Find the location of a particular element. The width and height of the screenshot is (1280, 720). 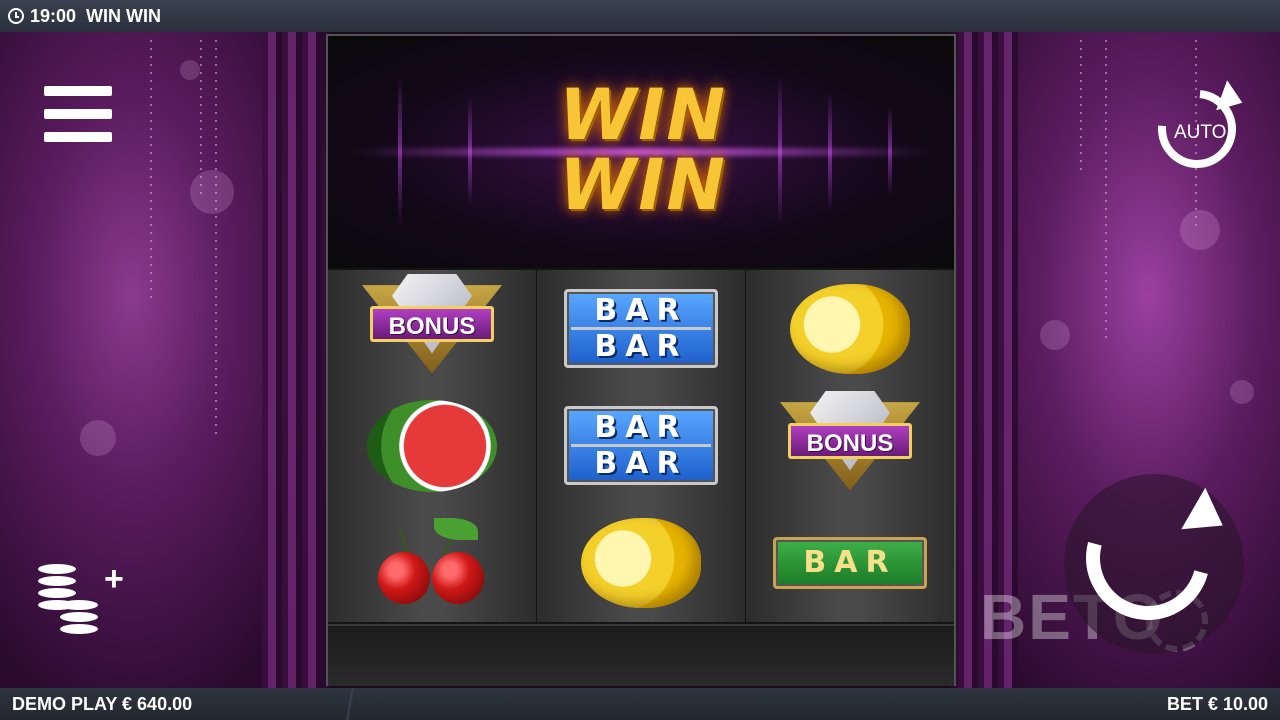

top-bar: 19:00 WIN WIN is located at coordinates (640, 16).